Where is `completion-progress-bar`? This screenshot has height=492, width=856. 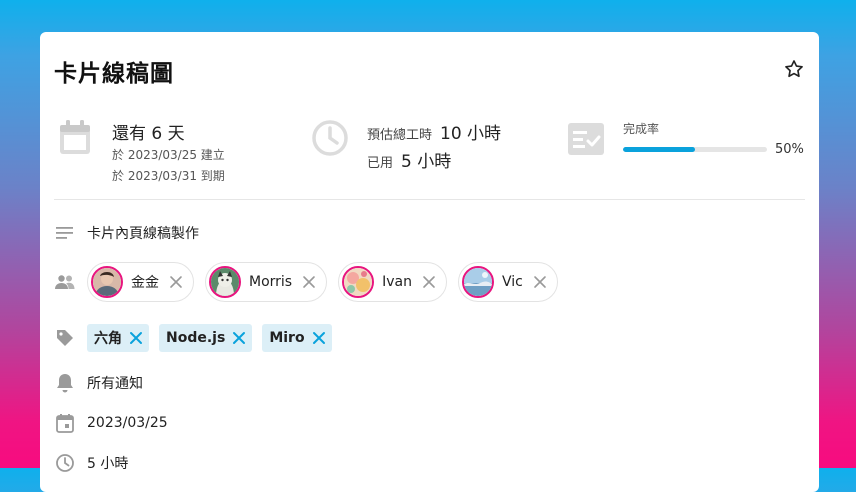
completion-progress-bar is located at coordinates (695, 149).